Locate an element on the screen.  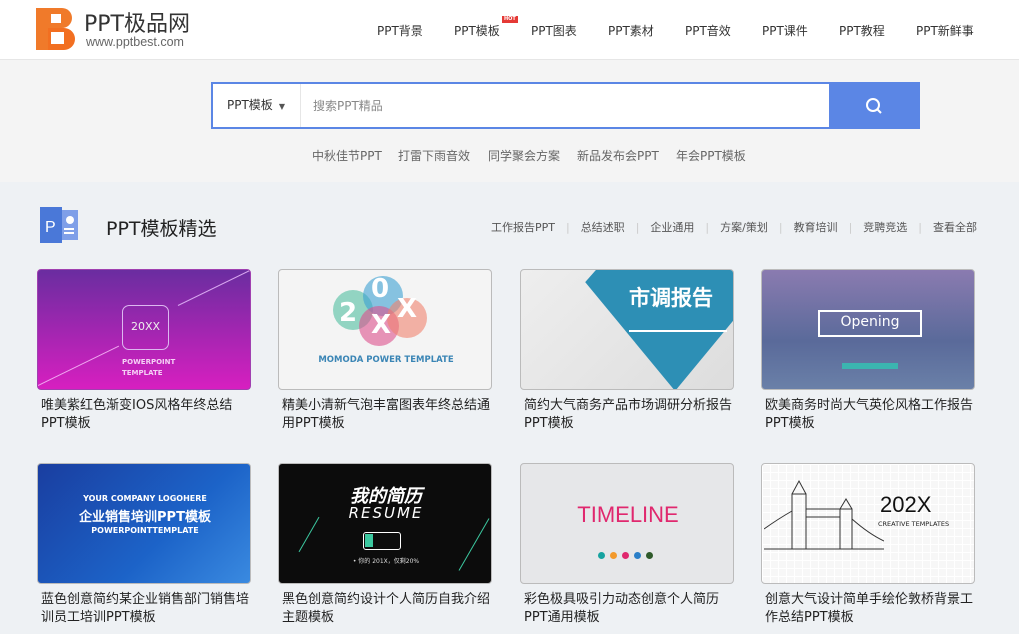
hot-tag: 新品发布会PPT is located at coordinates (618, 155).